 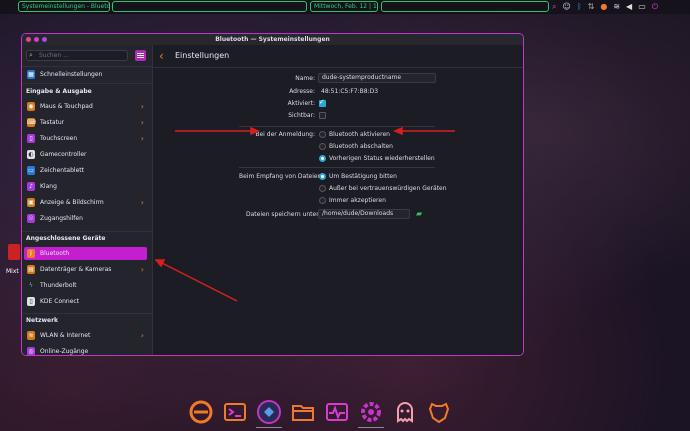 I want to click on file-manager-icon, so click(x=303, y=412).